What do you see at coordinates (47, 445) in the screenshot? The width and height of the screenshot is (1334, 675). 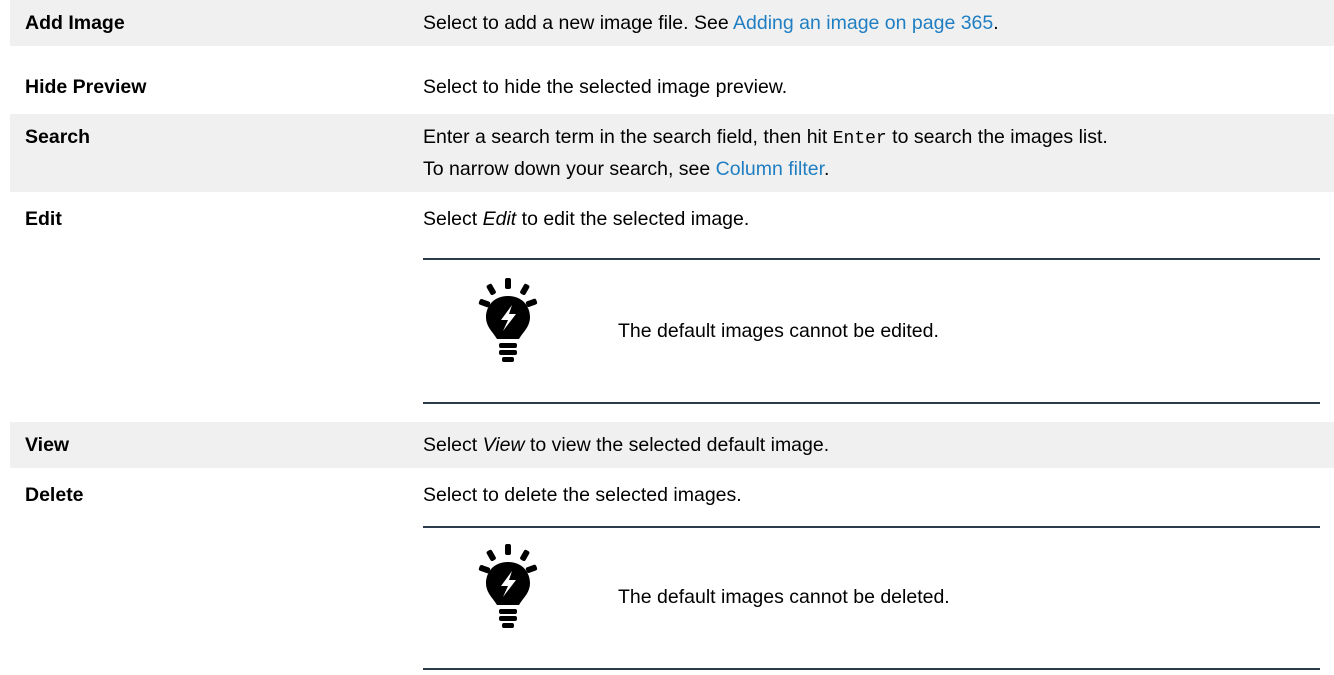 I see `term-view: View` at bounding box center [47, 445].